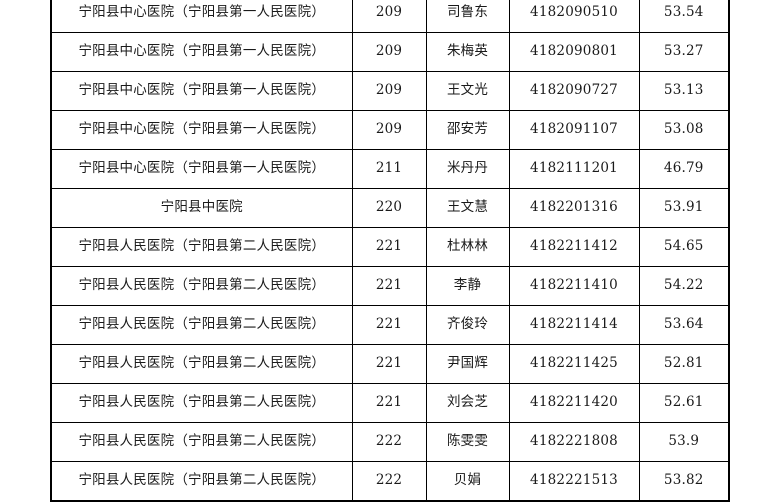 This screenshot has width=780, height=502. I want to click on table-row: 宁阳县人民医院（宁阳县第二人民医院） 221 杜林林 4182211412 54.65, so click(390, 247).